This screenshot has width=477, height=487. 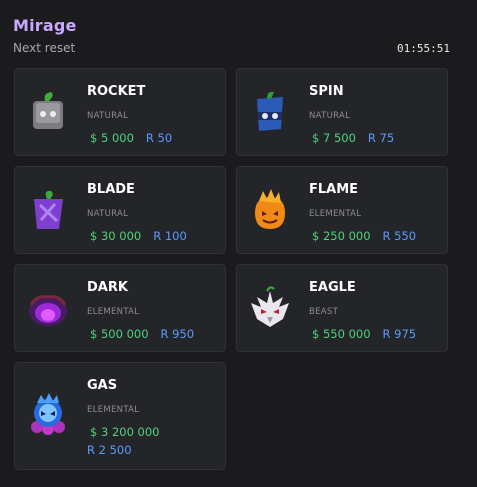 I want to click on price-row: $ 3 200 000, so click(x=129, y=432).